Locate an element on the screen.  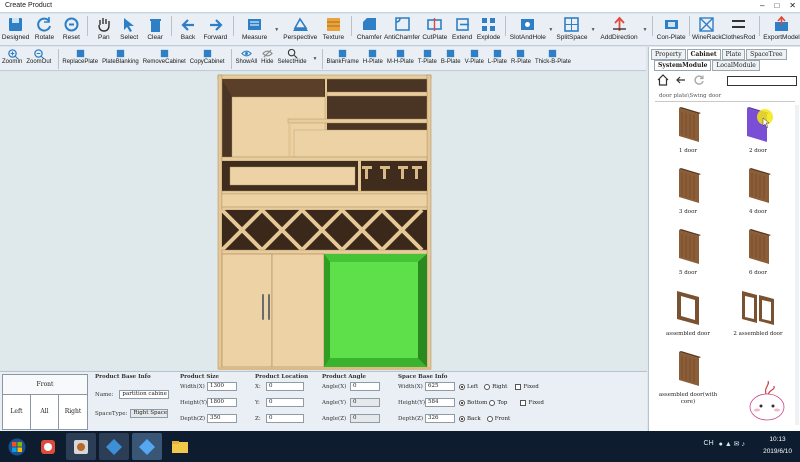
tray-icons: ● ▲ ✉ ♪ is located at coordinates (732, 444).